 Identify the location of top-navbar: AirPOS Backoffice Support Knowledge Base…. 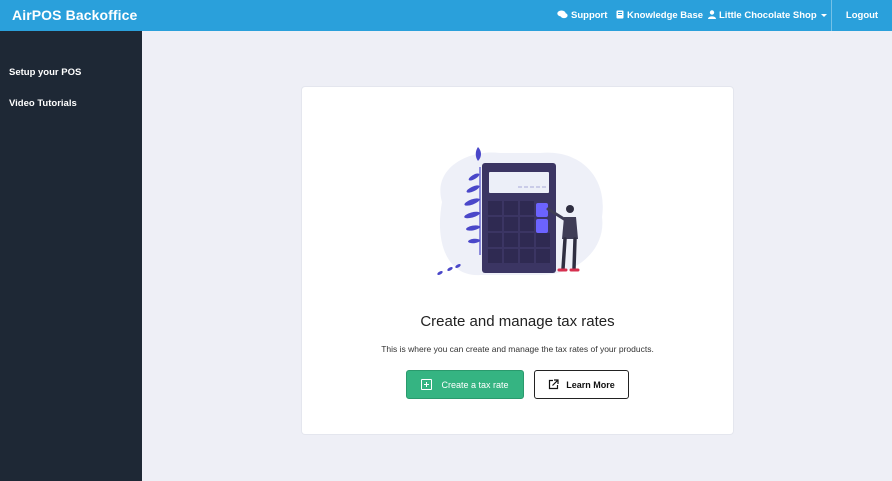
(446, 15).